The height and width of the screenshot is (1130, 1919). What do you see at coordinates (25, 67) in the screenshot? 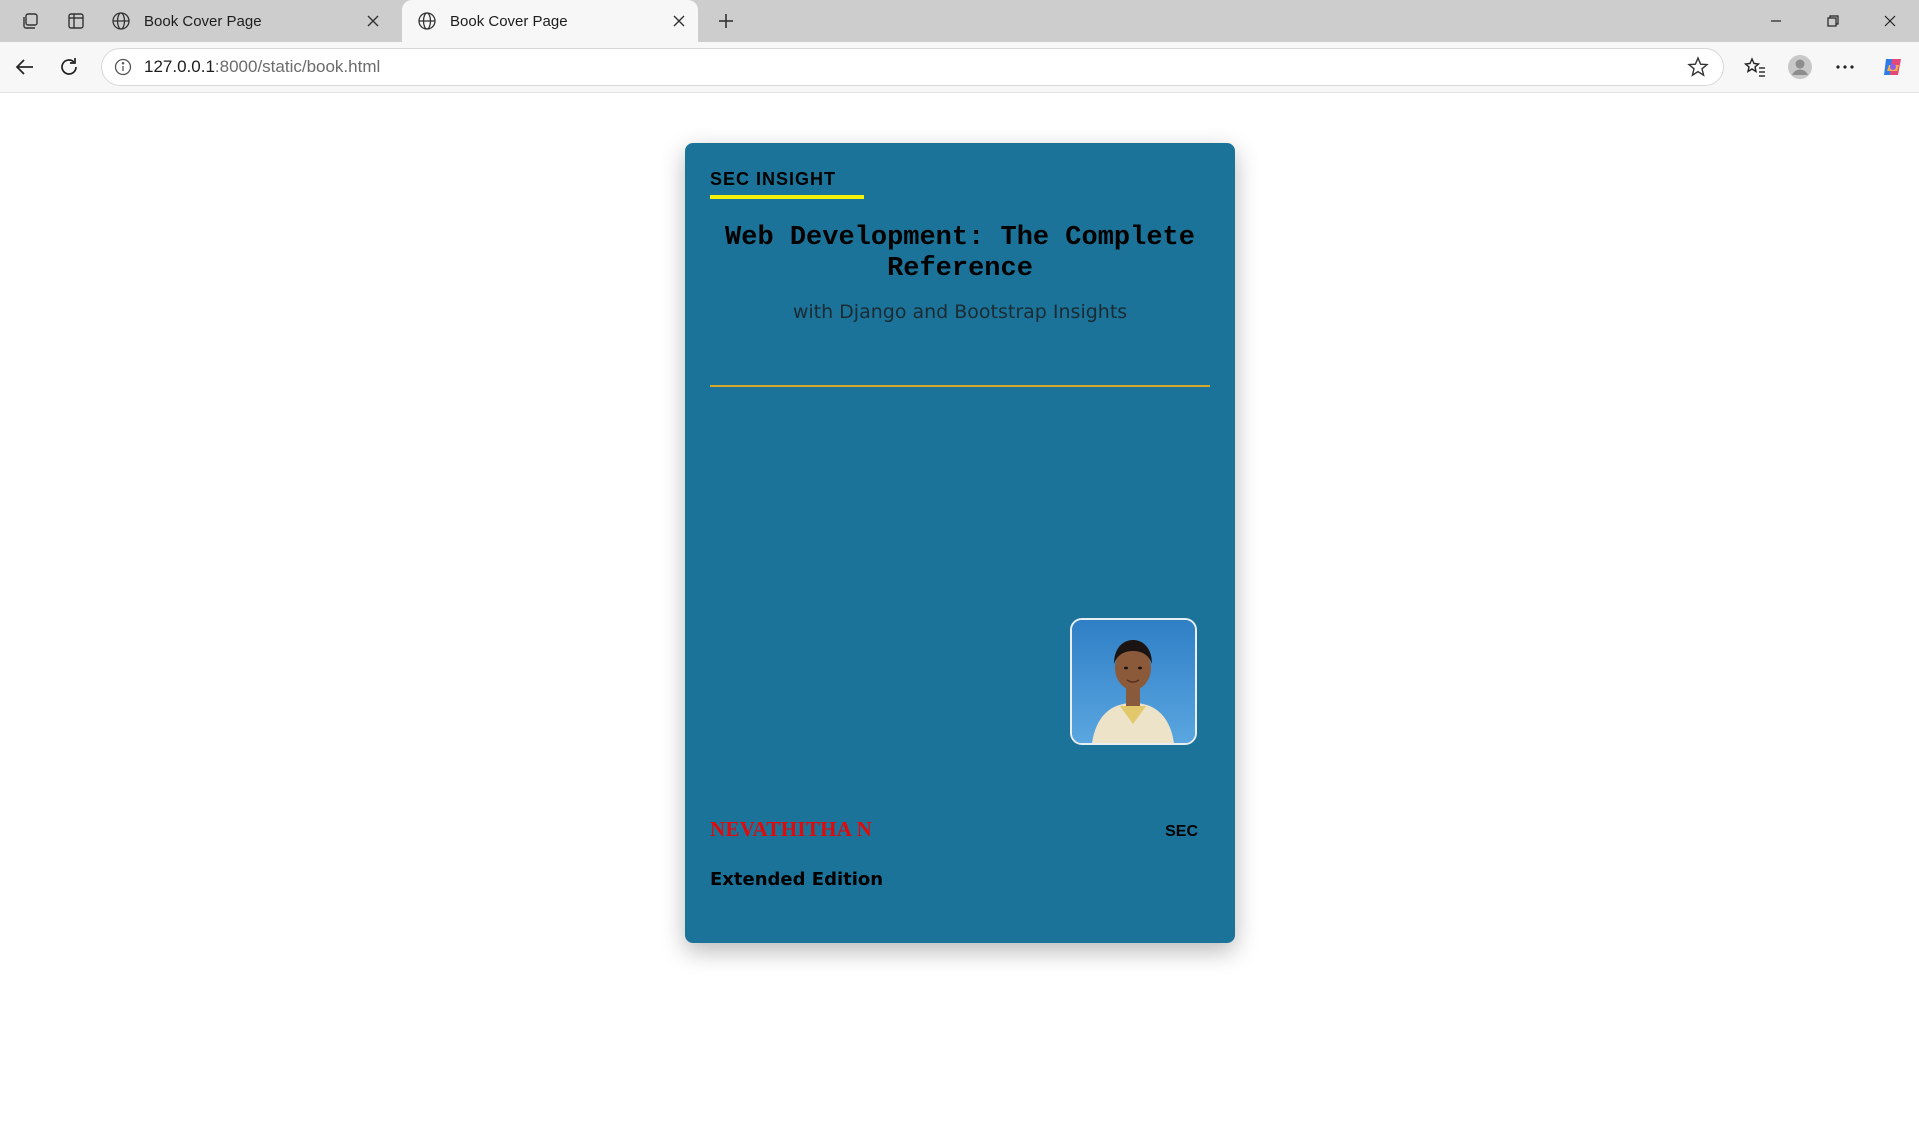
I see `back-arrow-icon` at bounding box center [25, 67].